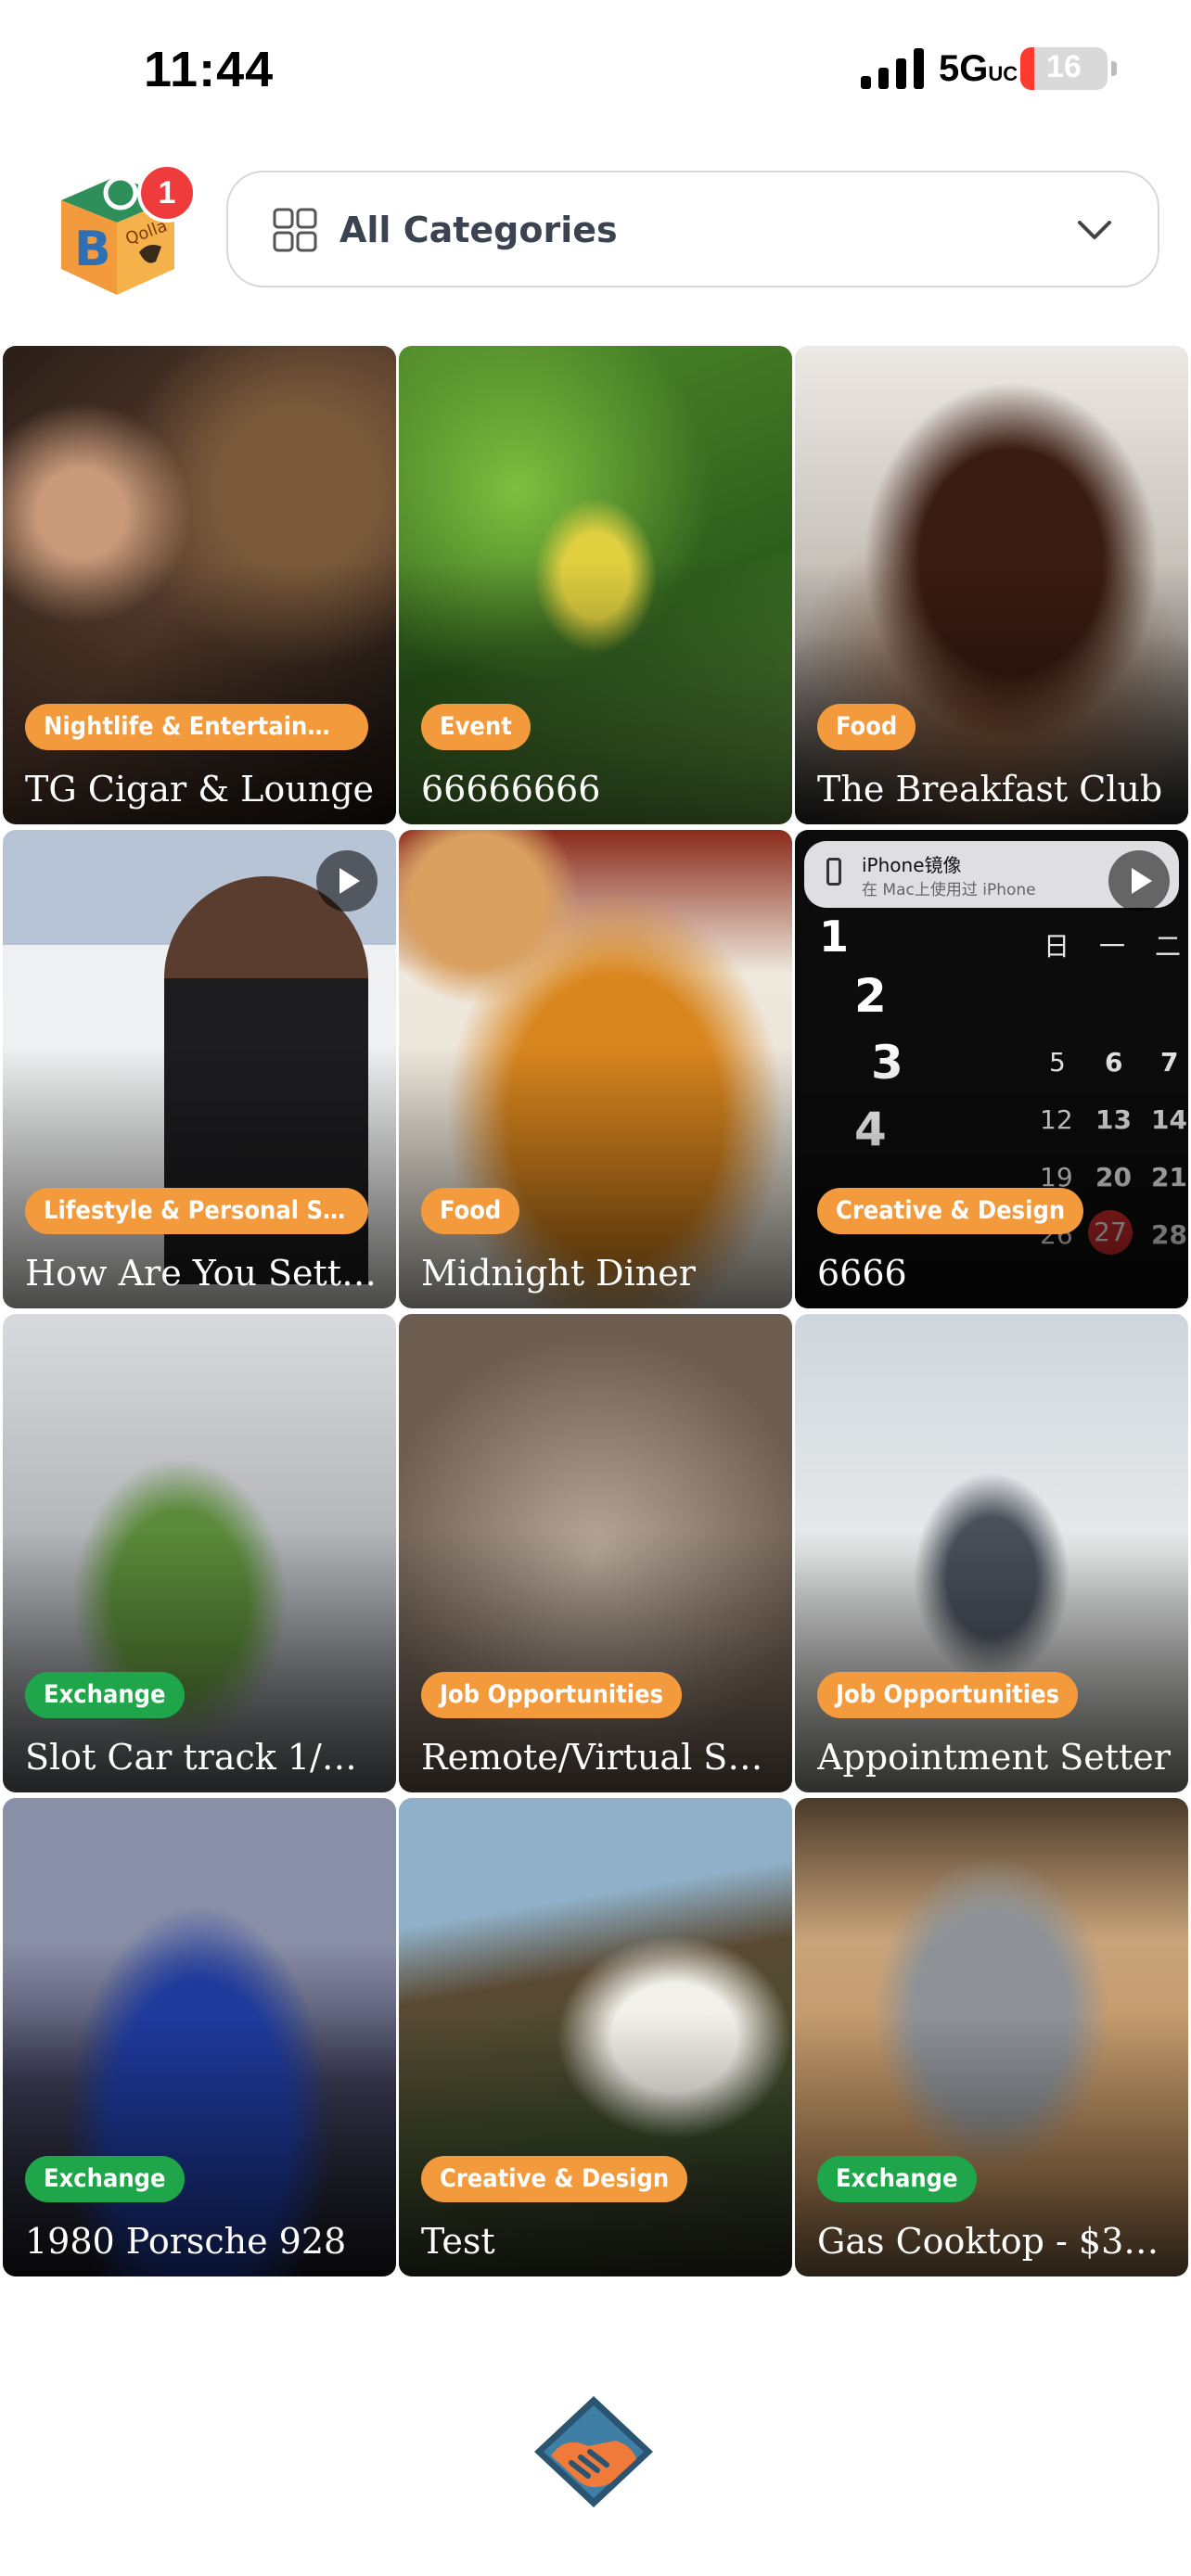 This screenshot has height=2576, width=1191. What do you see at coordinates (595, 585) in the screenshot?
I see `listing-card: Event 66666666` at bounding box center [595, 585].